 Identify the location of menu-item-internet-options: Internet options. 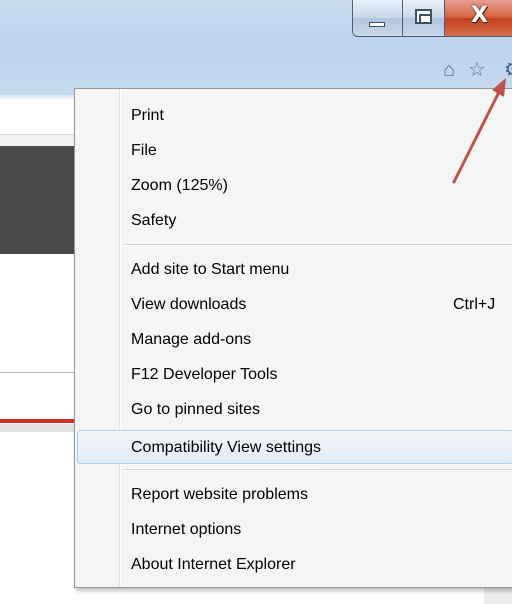
(294, 530).